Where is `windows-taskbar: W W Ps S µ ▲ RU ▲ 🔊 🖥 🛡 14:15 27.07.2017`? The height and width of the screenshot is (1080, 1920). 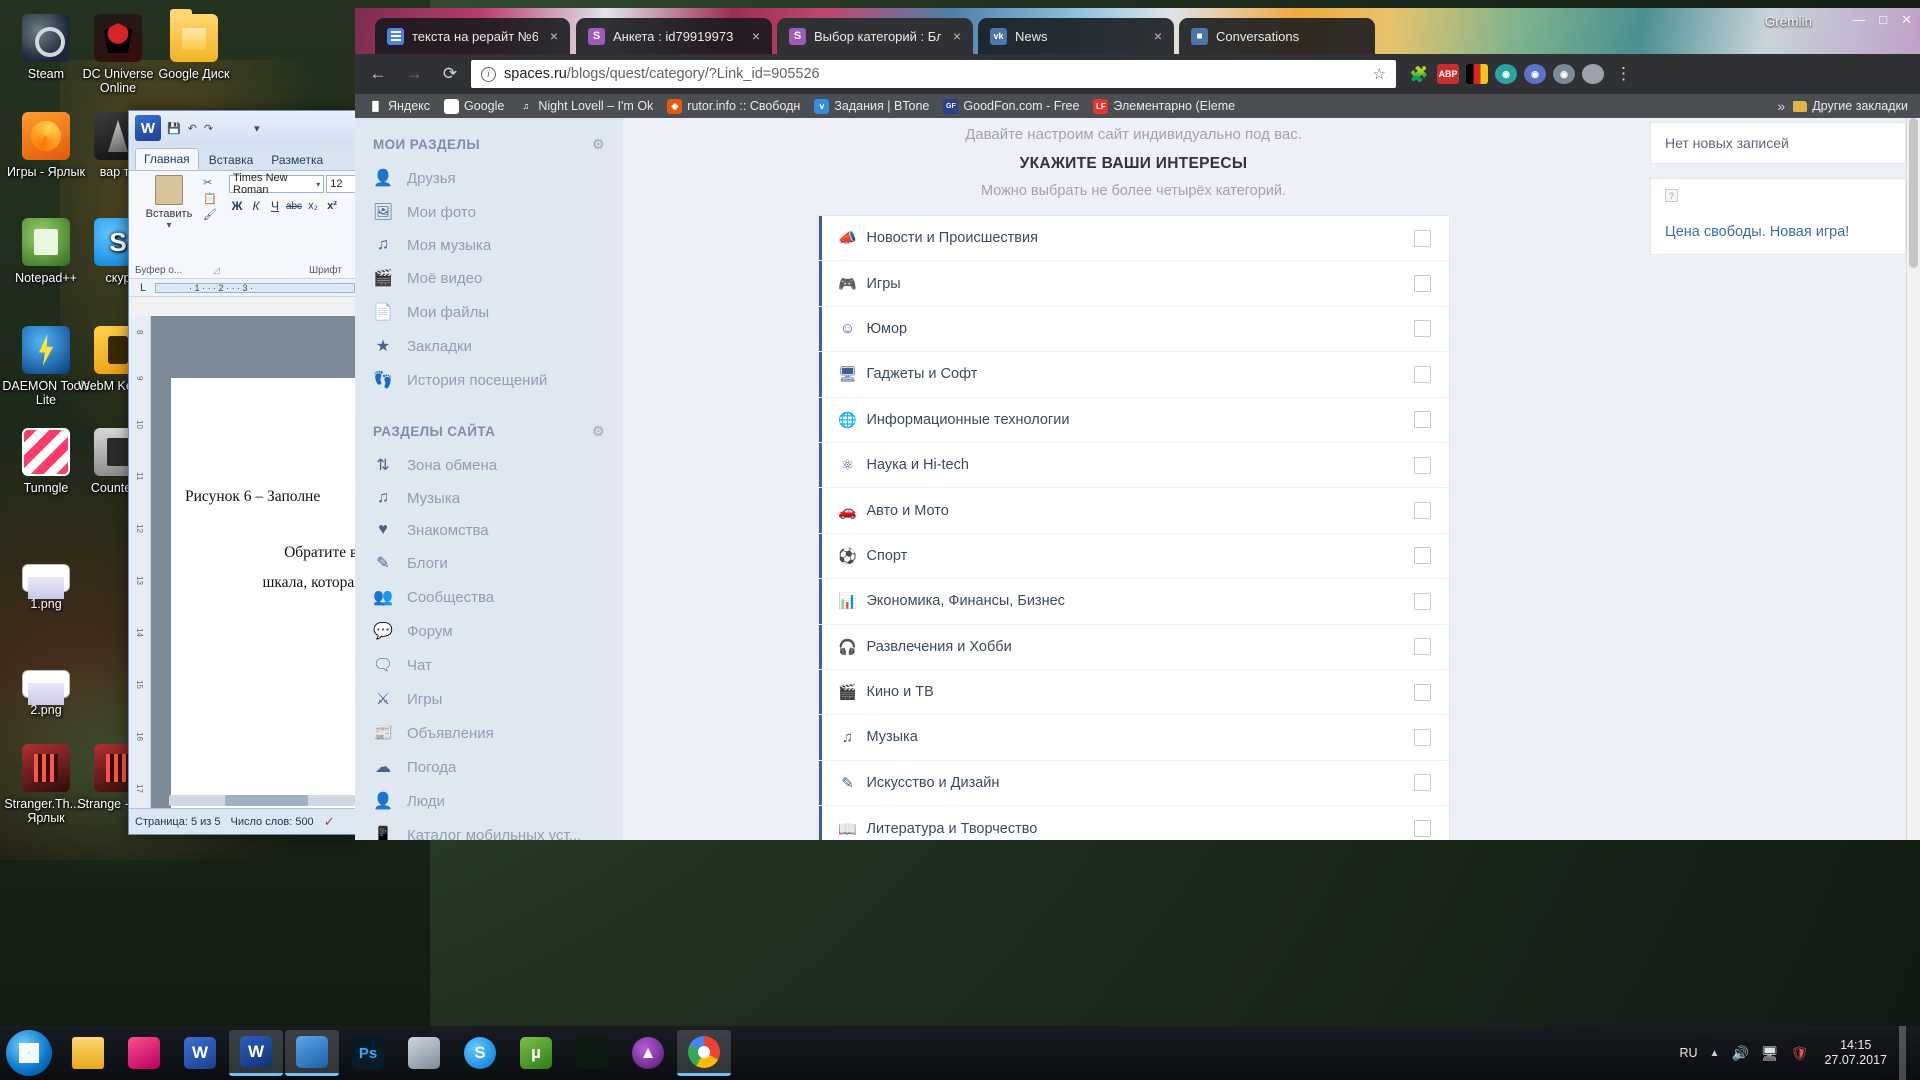 windows-taskbar: W W Ps S µ ▲ RU ▲ 🔊 🖥 🛡 14:15 27.07.2017 is located at coordinates (960, 1053).